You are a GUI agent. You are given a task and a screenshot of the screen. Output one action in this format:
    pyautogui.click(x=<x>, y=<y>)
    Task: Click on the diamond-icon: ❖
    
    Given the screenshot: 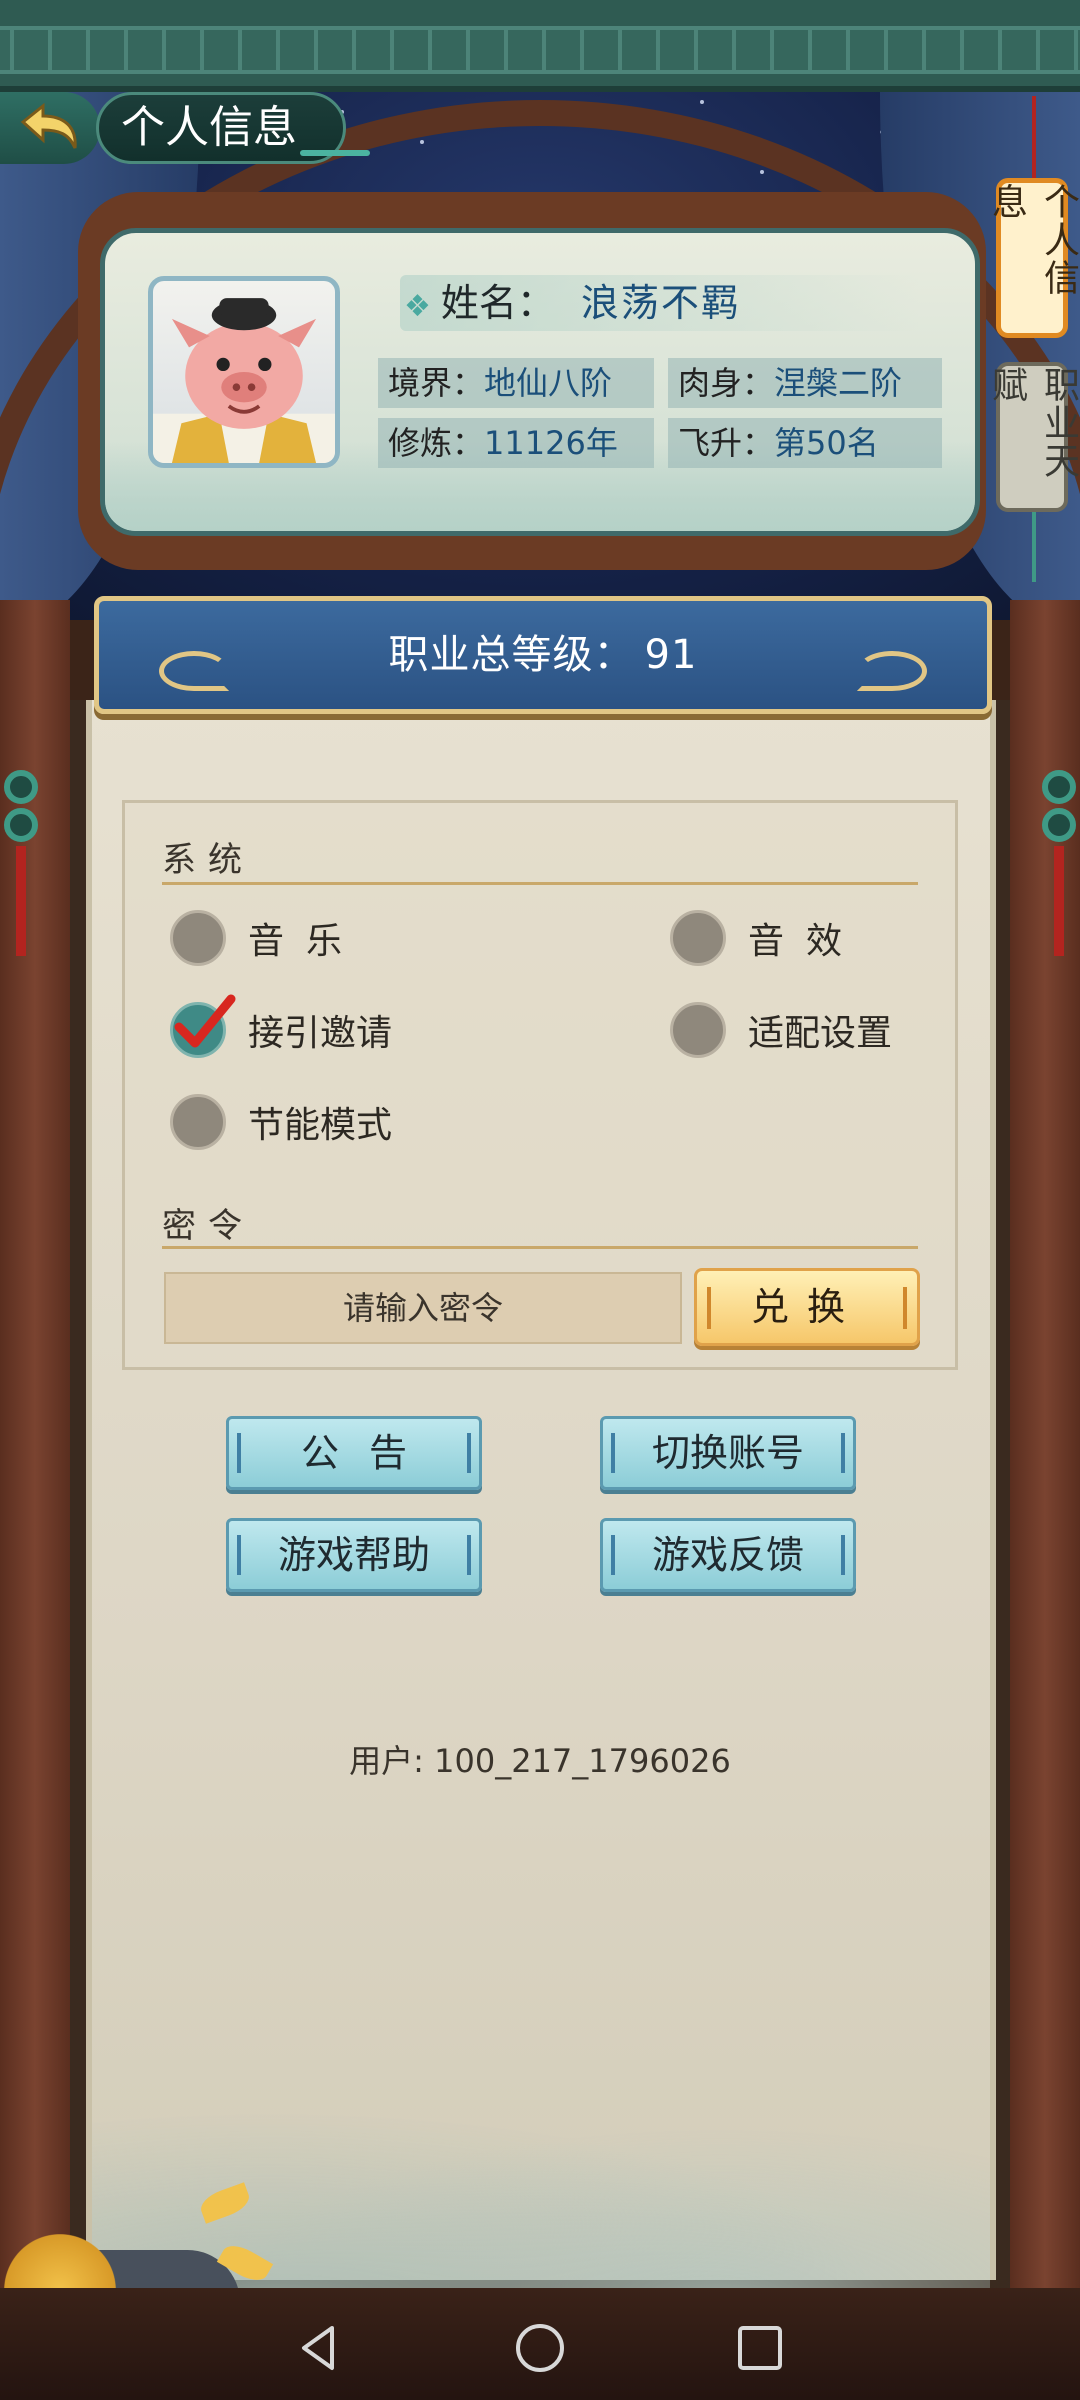 What is the action you would take?
    pyautogui.click(x=417, y=306)
    